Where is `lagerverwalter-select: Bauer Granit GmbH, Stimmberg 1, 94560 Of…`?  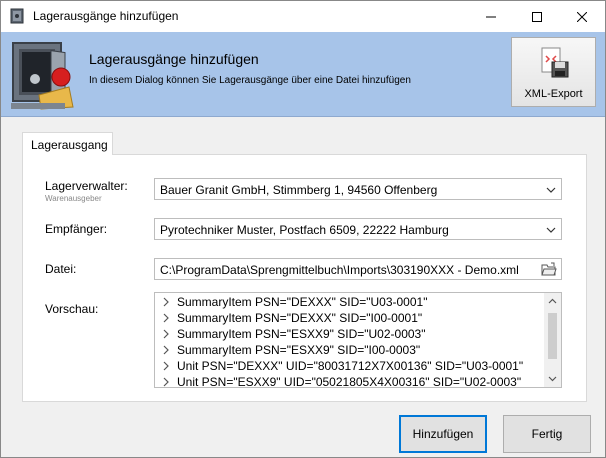 lagerverwalter-select: Bauer Granit GmbH, Stimmberg 1, 94560 Of… is located at coordinates (358, 189).